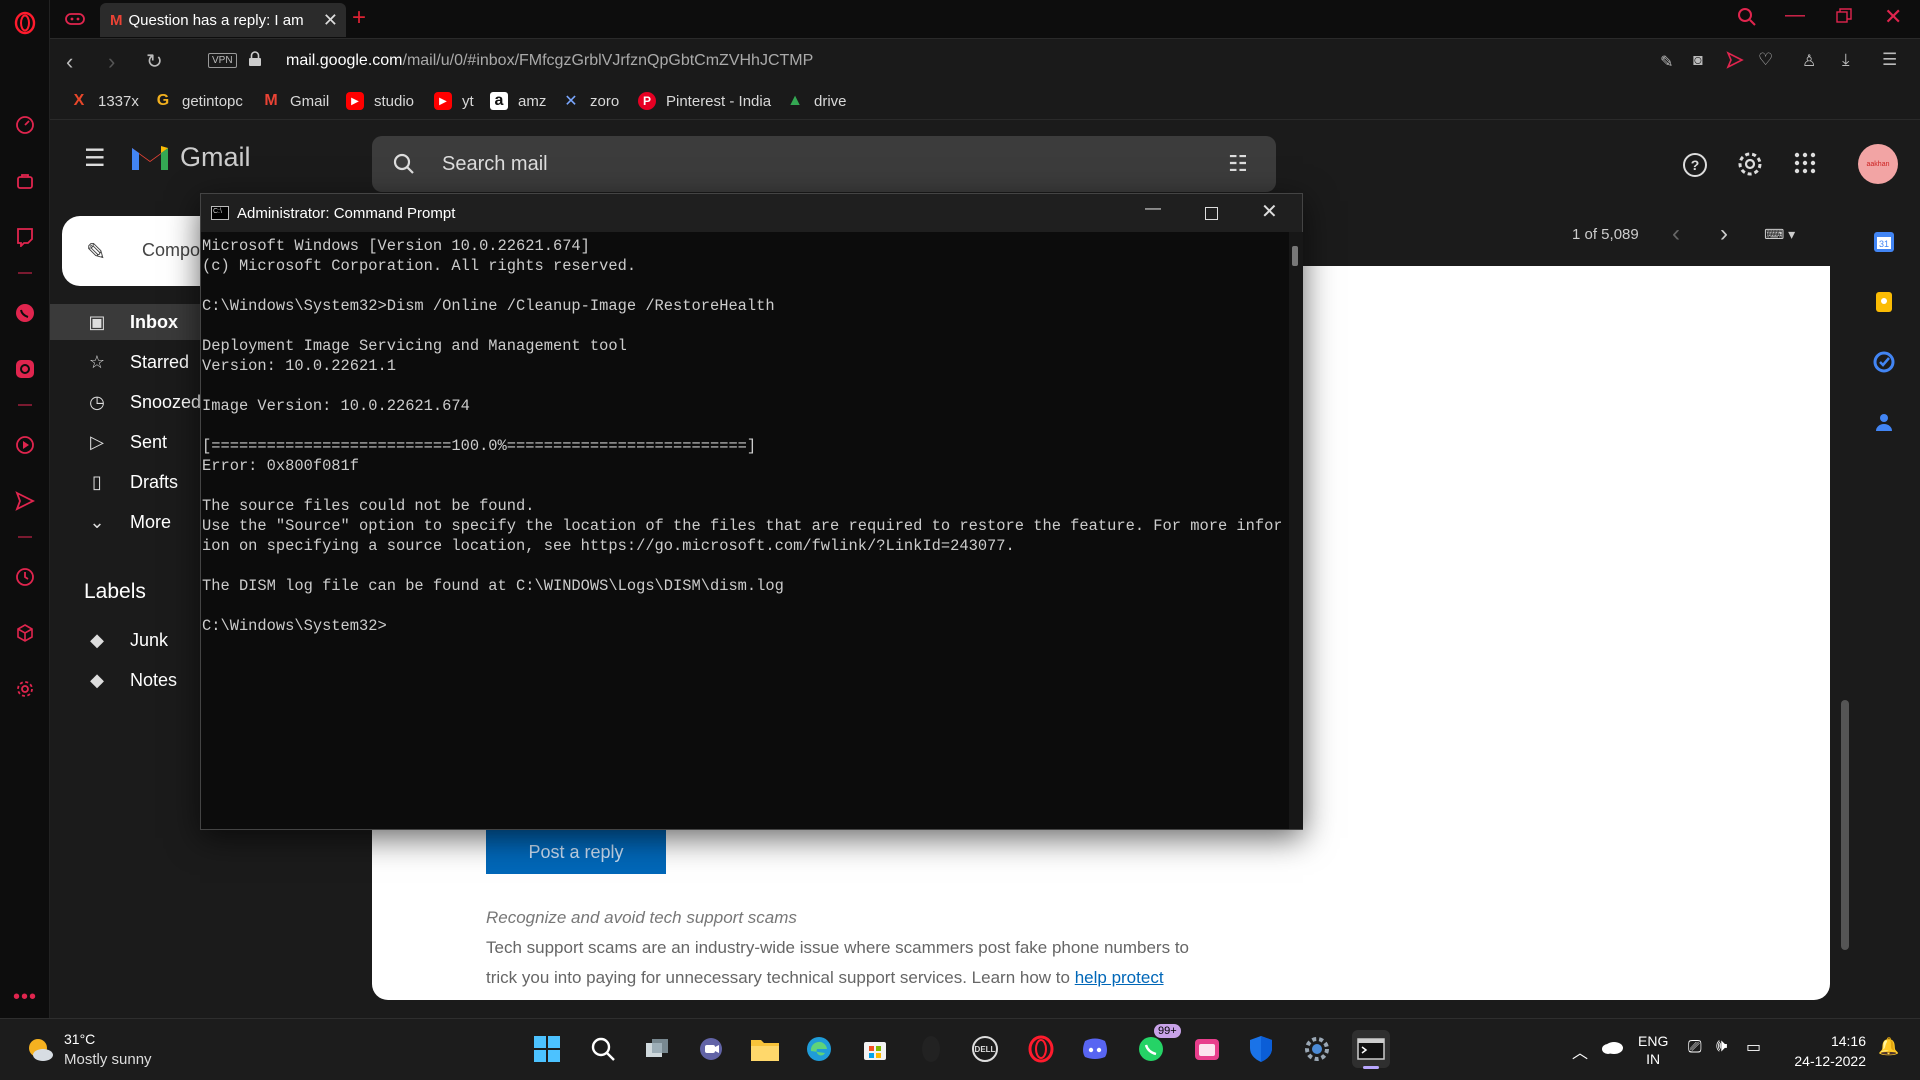 The width and height of the screenshot is (1920, 1080). Describe the element at coordinates (1269, 211) in the screenshot. I see `cmd-close-icon: ✕` at that location.